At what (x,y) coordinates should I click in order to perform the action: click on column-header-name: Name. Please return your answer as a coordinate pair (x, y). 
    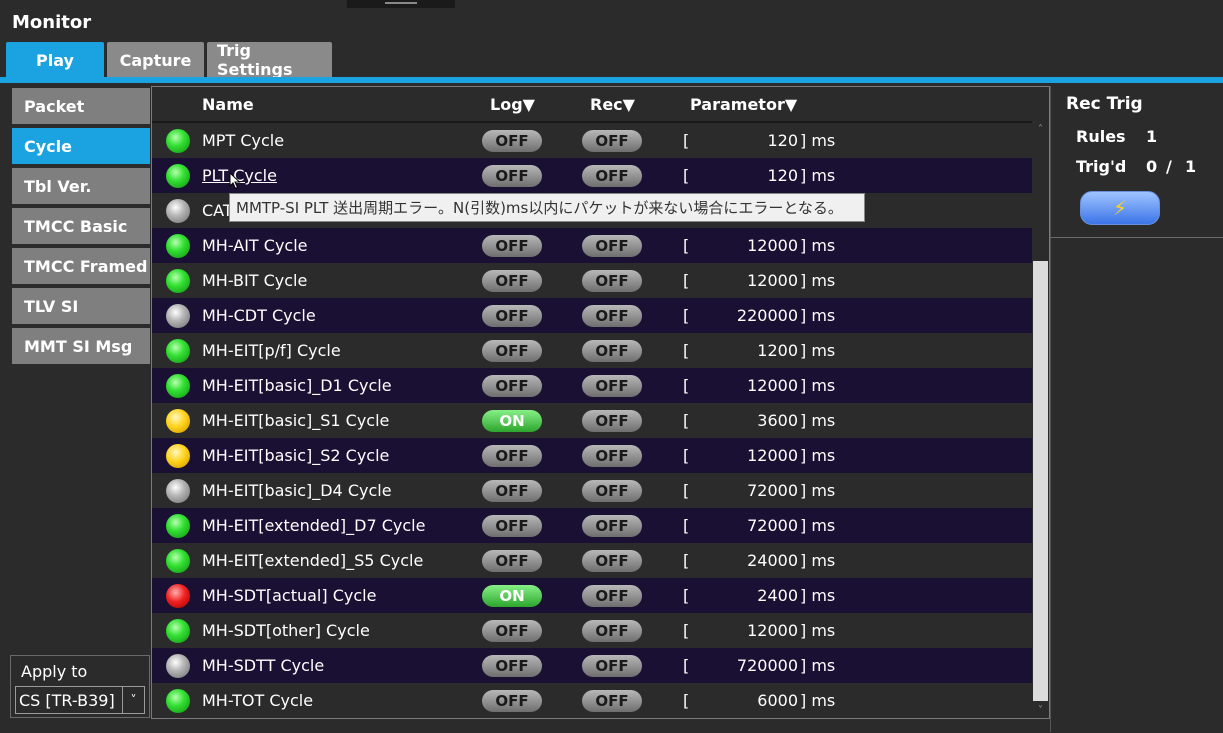
    Looking at the image, I should click on (228, 104).